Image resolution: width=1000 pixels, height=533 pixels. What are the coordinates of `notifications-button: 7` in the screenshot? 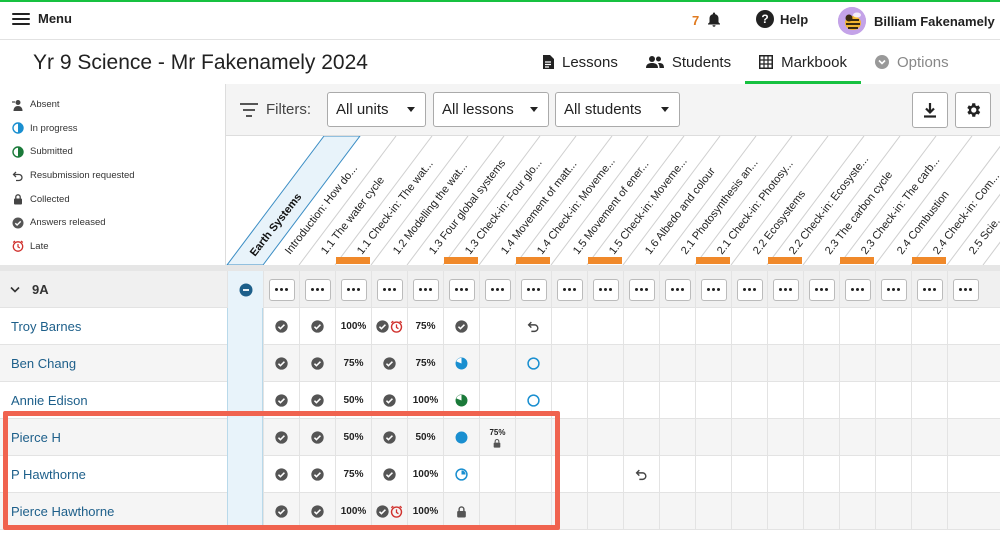 It's located at (707, 20).